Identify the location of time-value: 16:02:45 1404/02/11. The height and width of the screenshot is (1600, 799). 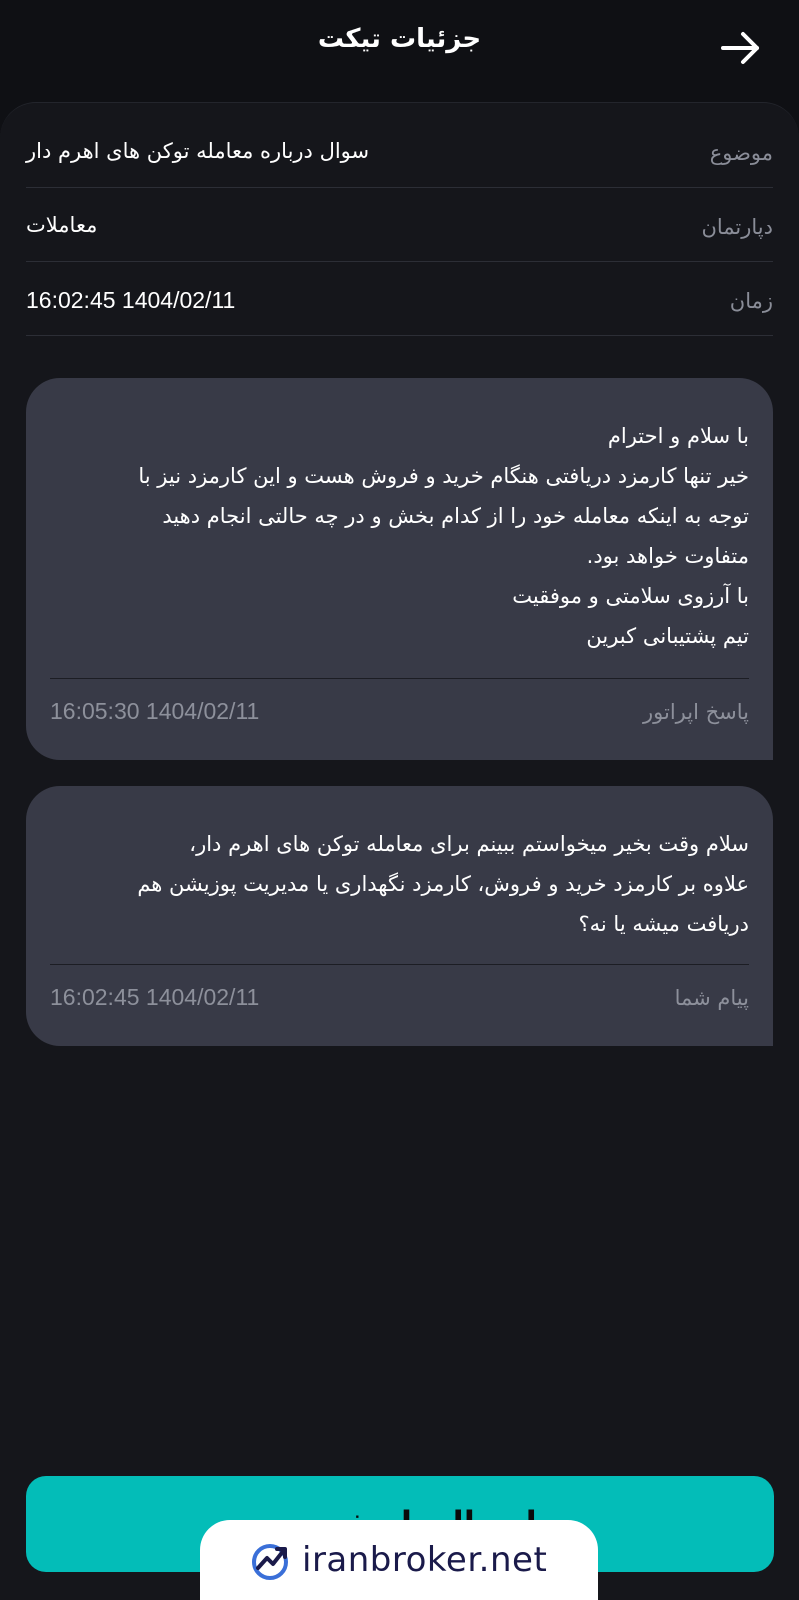
(131, 300).